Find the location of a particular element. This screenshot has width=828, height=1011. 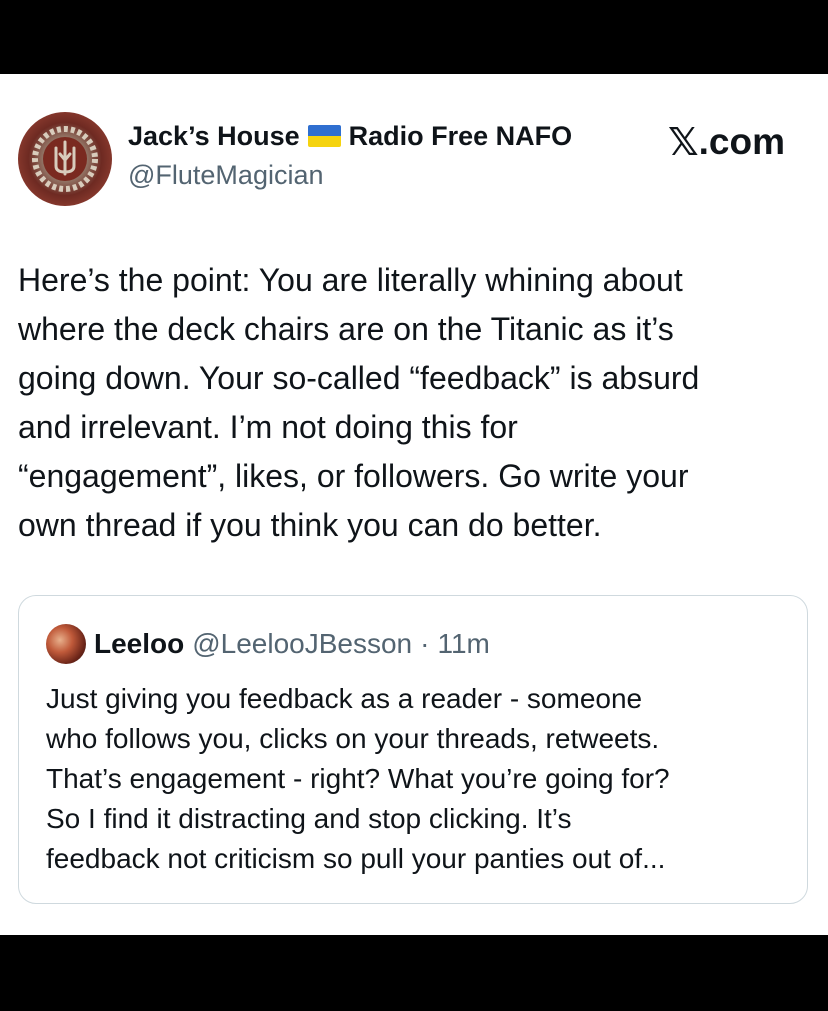

trident-emblem-icon is located at coordinates (65, 159).